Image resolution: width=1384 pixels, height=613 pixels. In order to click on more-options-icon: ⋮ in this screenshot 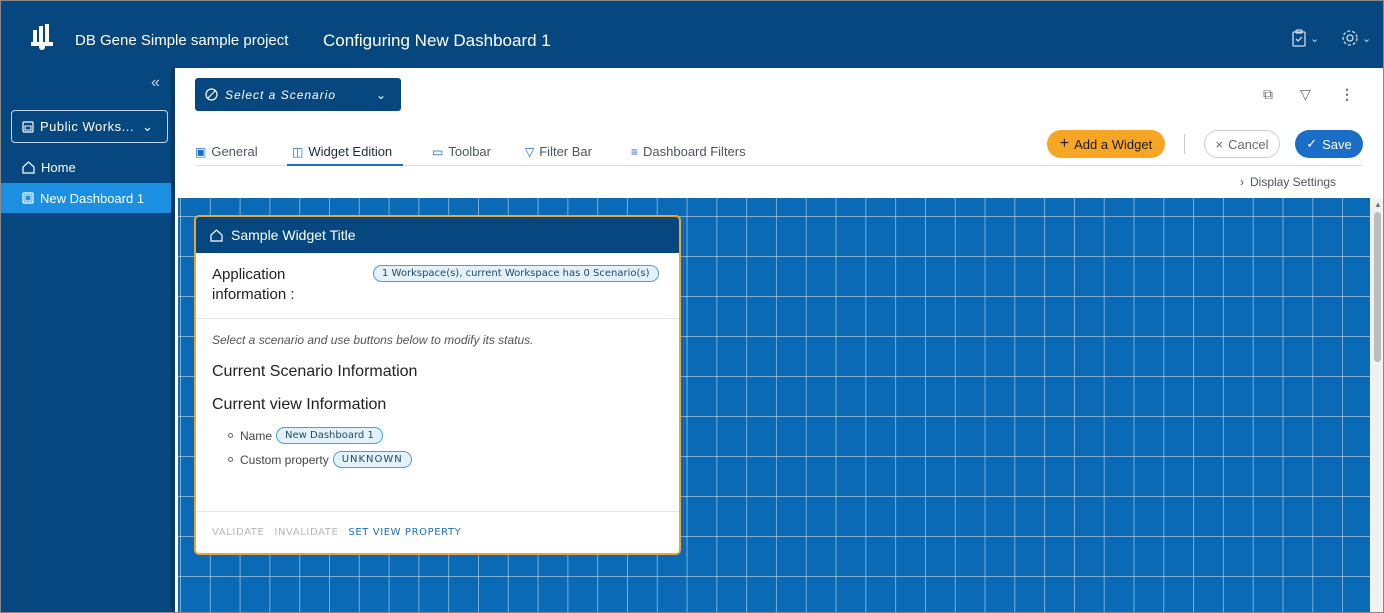, I will do `click(1347, 94)`.